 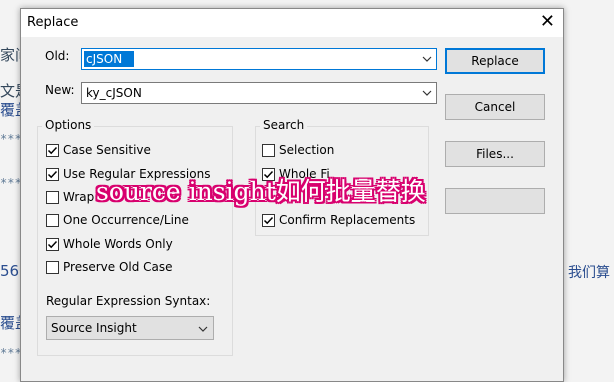 What do you see at coordinates (547, 22) in the screenshot?
I see `close-icon: ✕` at bounding box center [547, 22].